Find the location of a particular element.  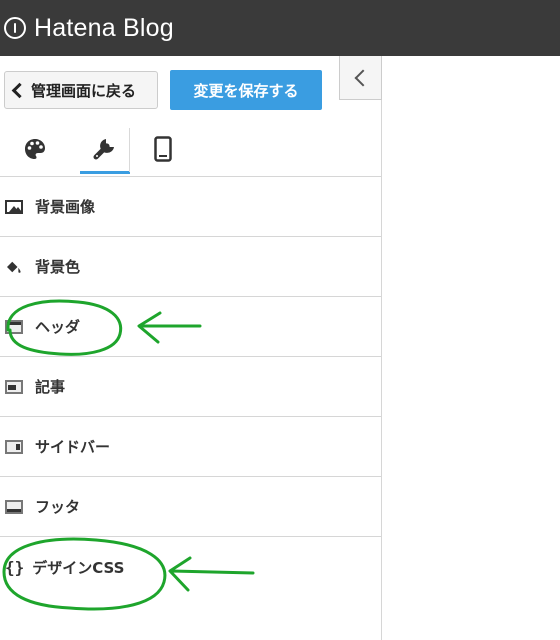

menu-item-design-css: {} デザインCSS is located at coordinates (191, 567).